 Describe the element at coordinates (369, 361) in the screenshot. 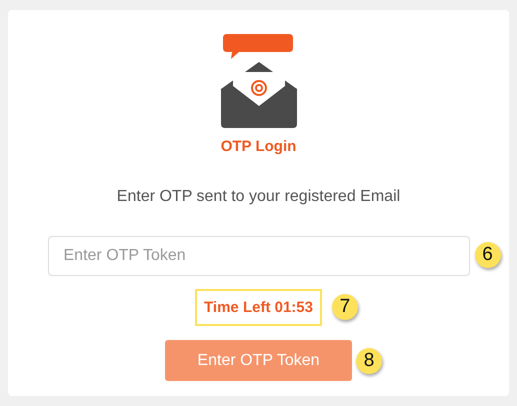

I see `callout-badge: 8` at that location.